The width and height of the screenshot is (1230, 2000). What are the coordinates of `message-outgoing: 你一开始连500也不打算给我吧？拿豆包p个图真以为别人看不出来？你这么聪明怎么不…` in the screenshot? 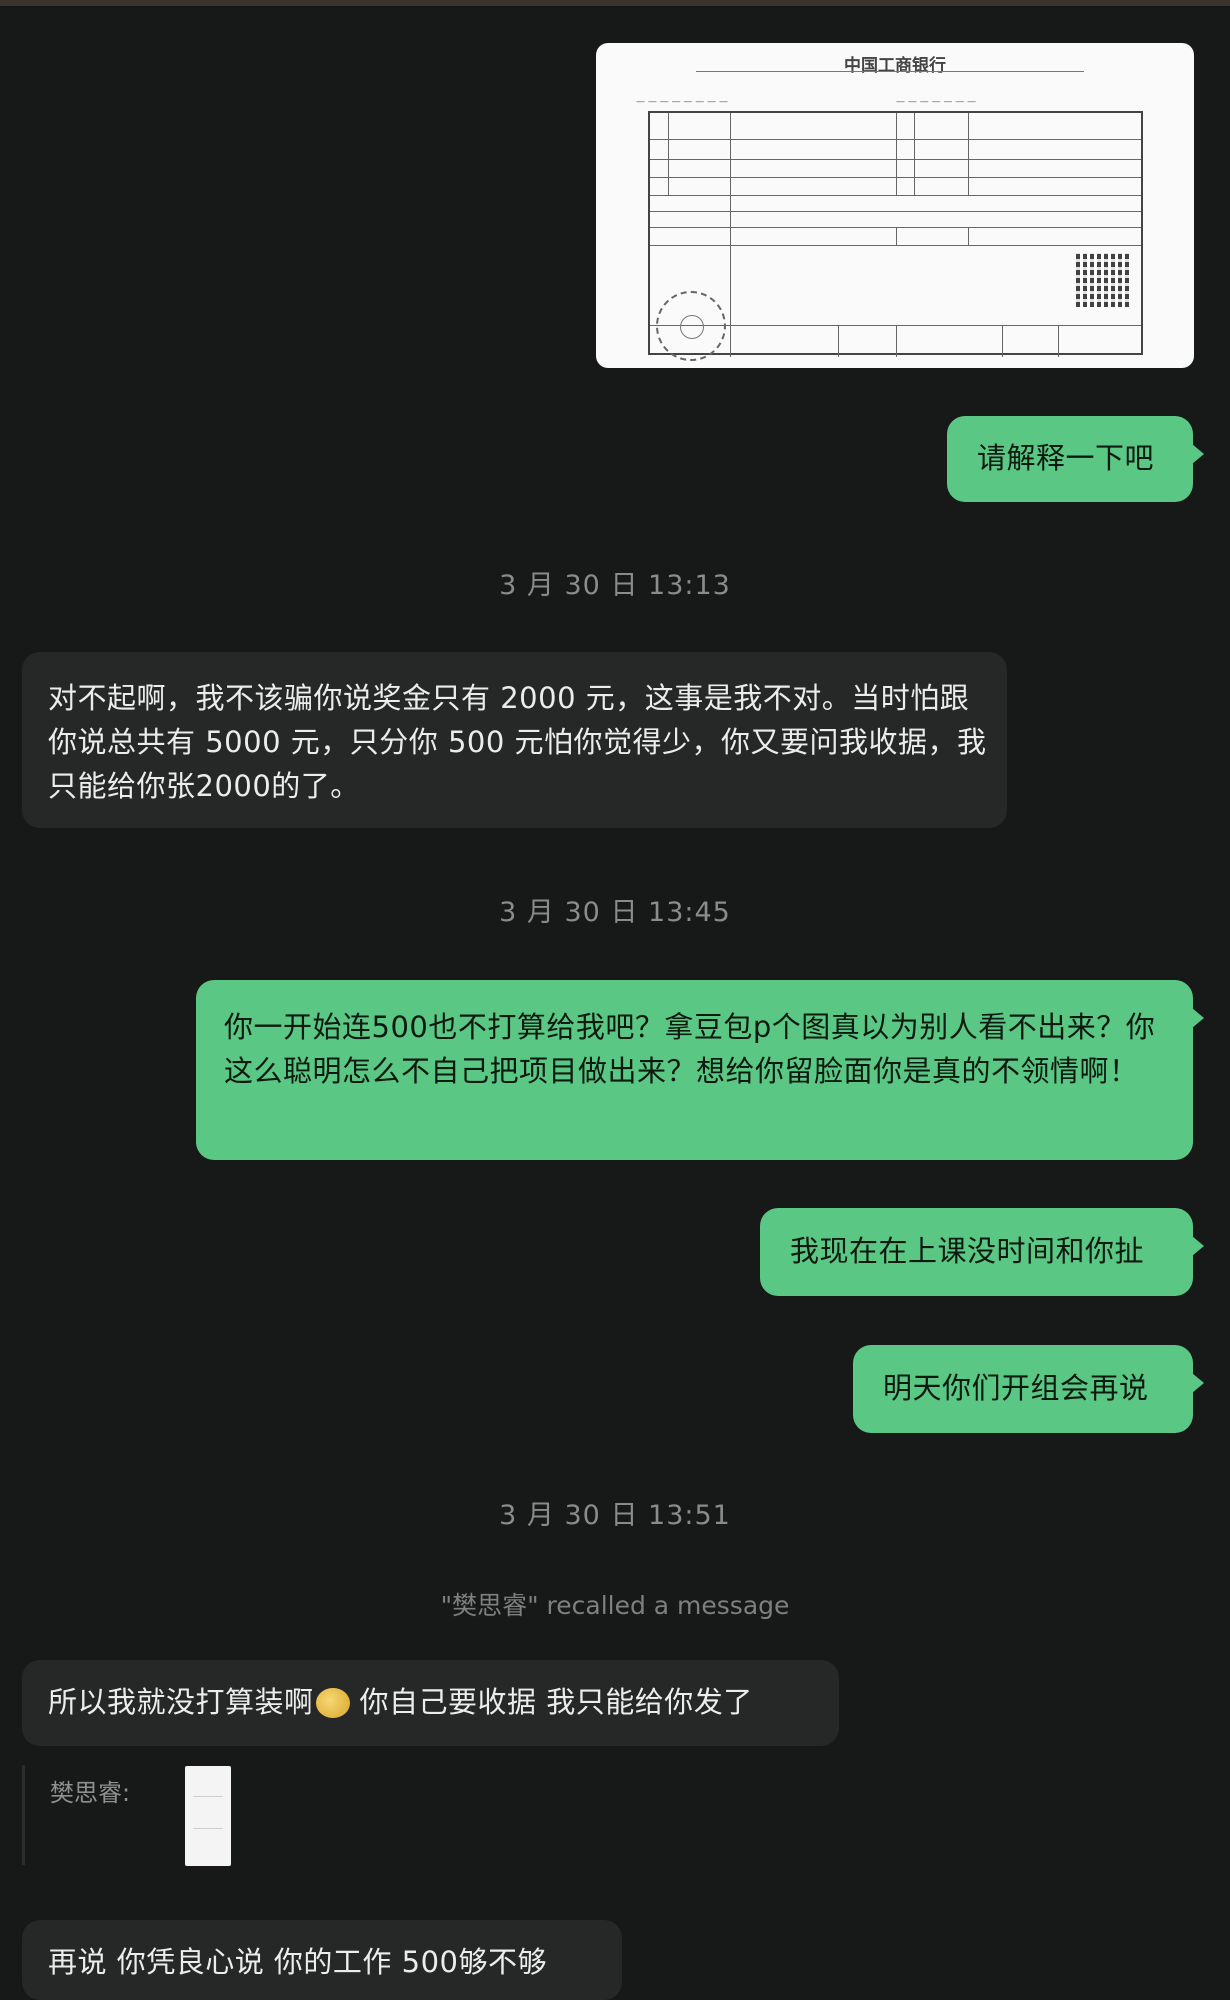 It's located at (700, 1070).